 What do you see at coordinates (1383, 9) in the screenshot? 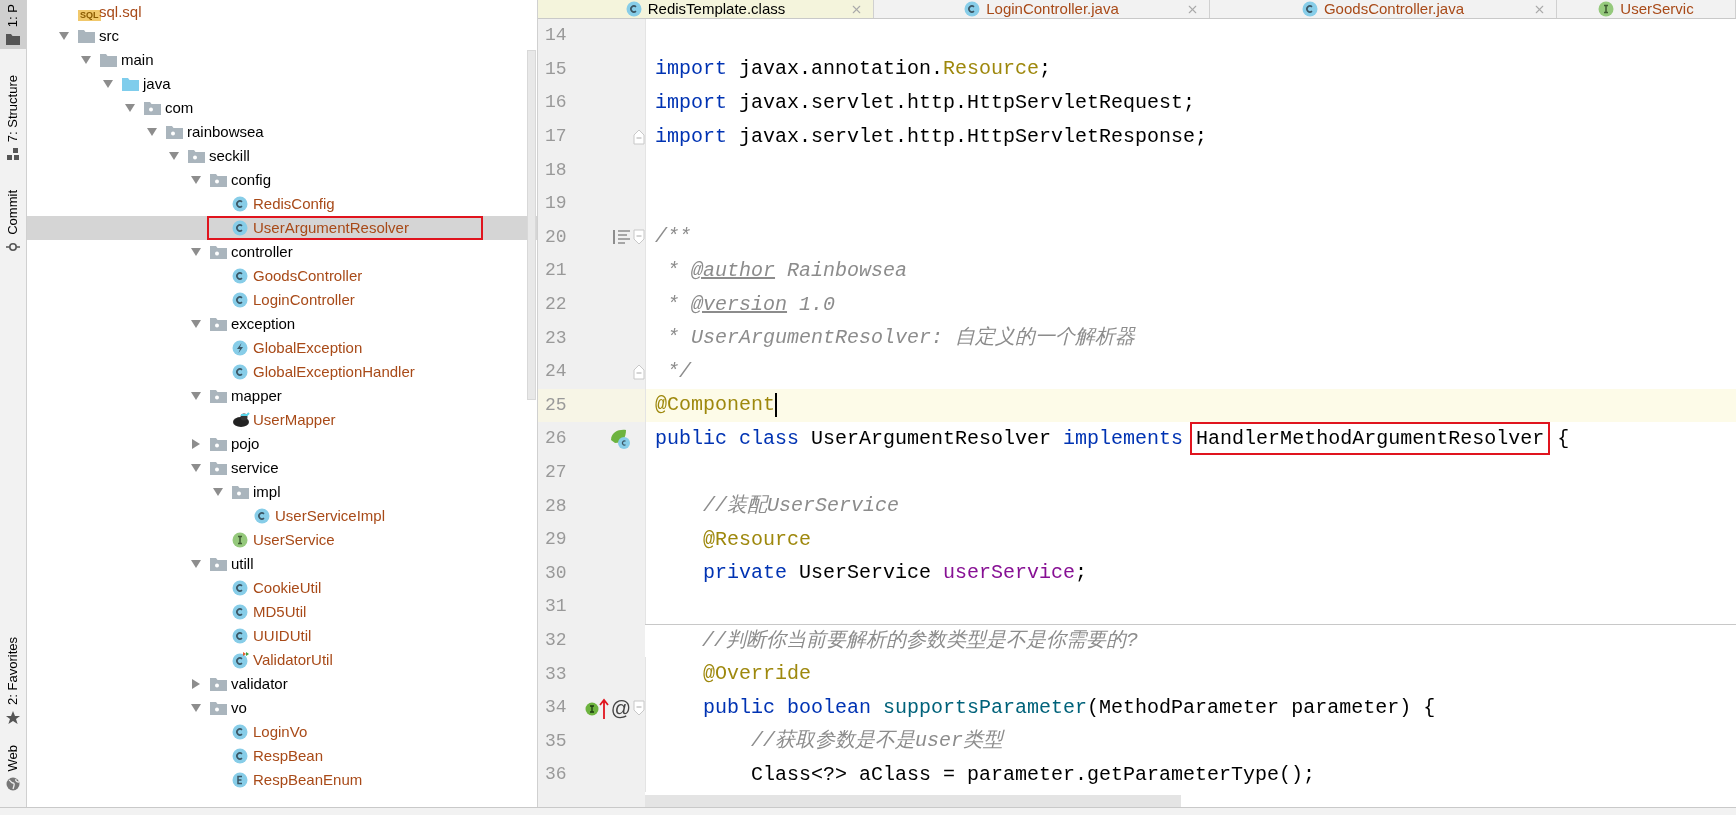
I see `editor-tab: GoodsController.java` at bounding box center [1383, 9].